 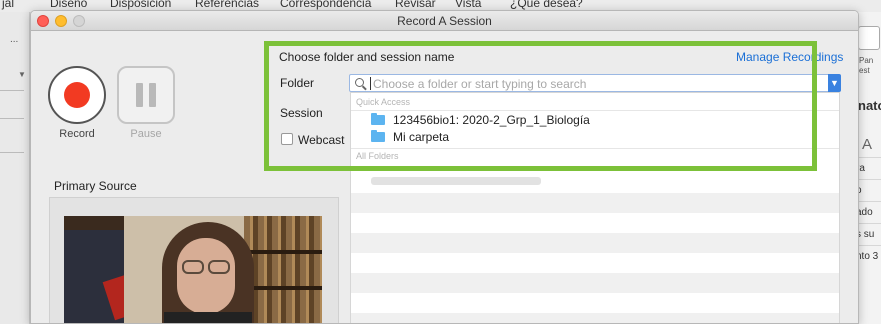 I want to click on pause-icon, so click(x=139, y=95).